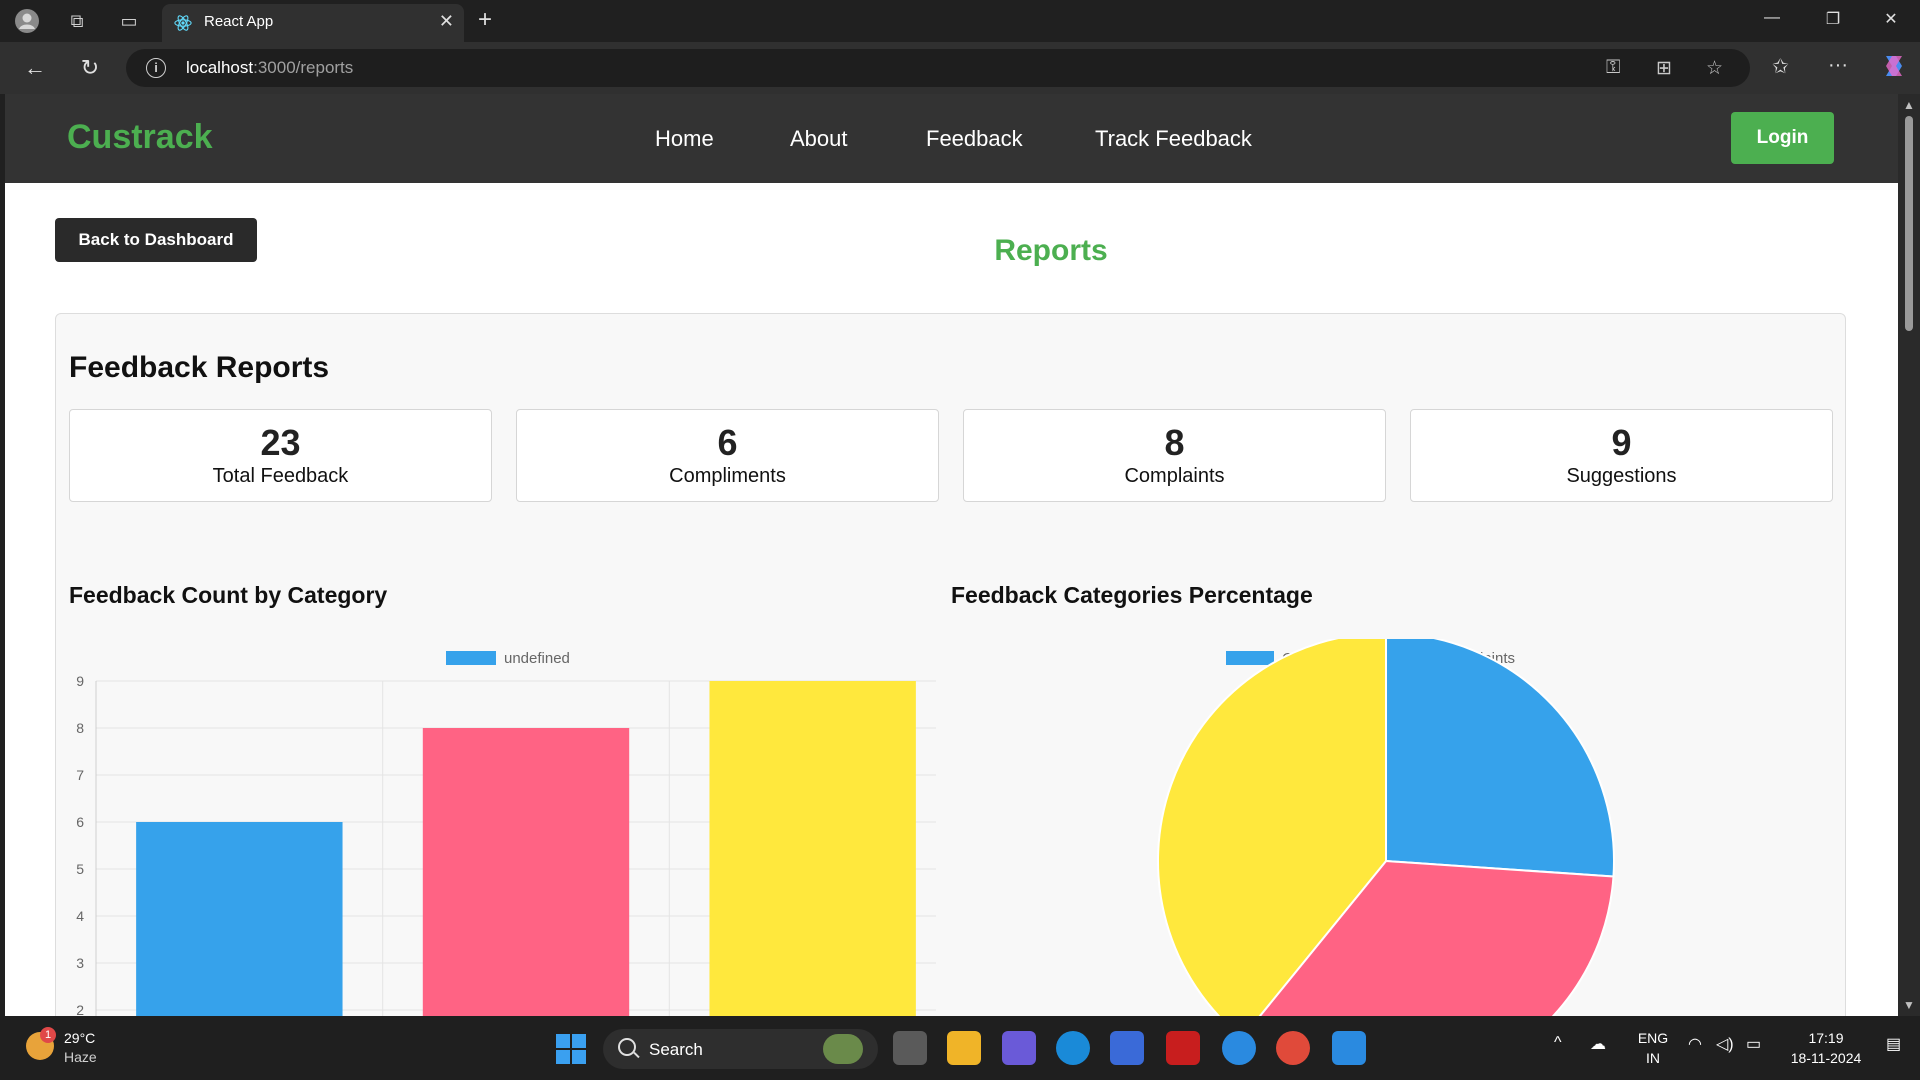 The width and height of the screenshot is (1920, 1080). Describe the element at coordinates (79, 1038) in the screenshot. I see `weather-temp: 29°C` at that location.